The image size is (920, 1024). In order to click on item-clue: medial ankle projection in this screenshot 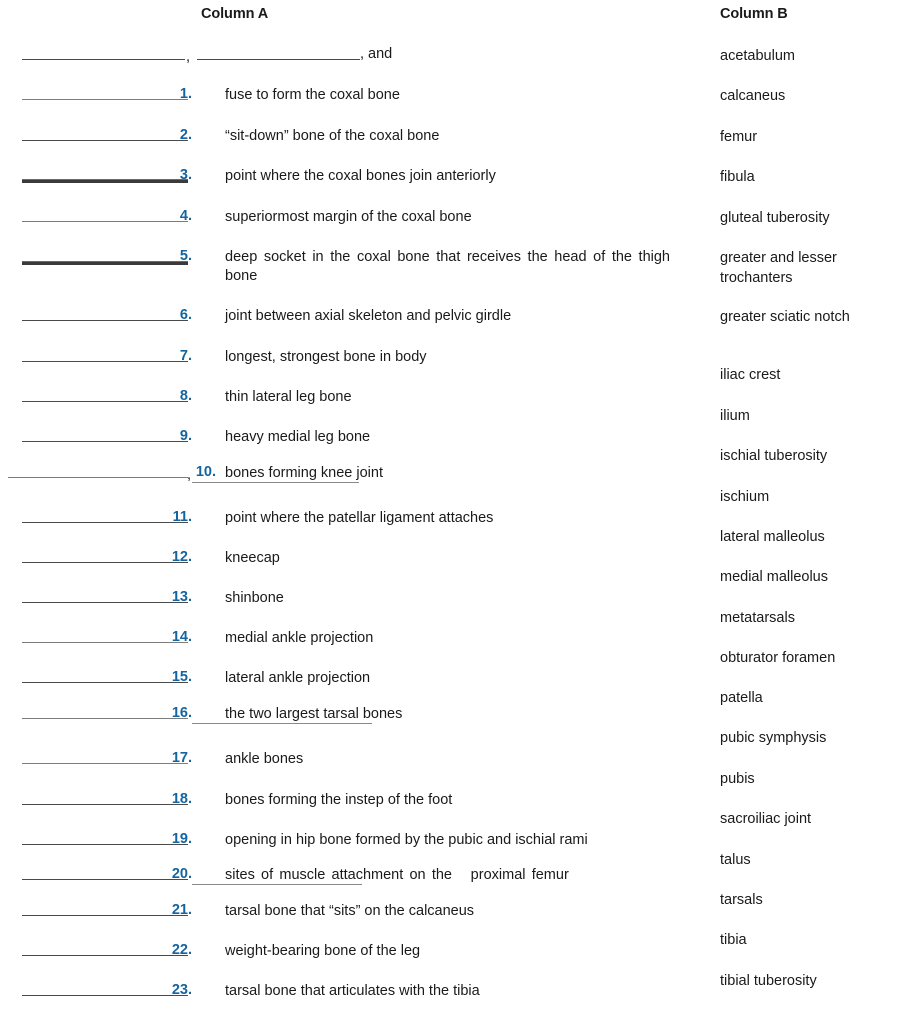, I will do `click(299, 638)`.